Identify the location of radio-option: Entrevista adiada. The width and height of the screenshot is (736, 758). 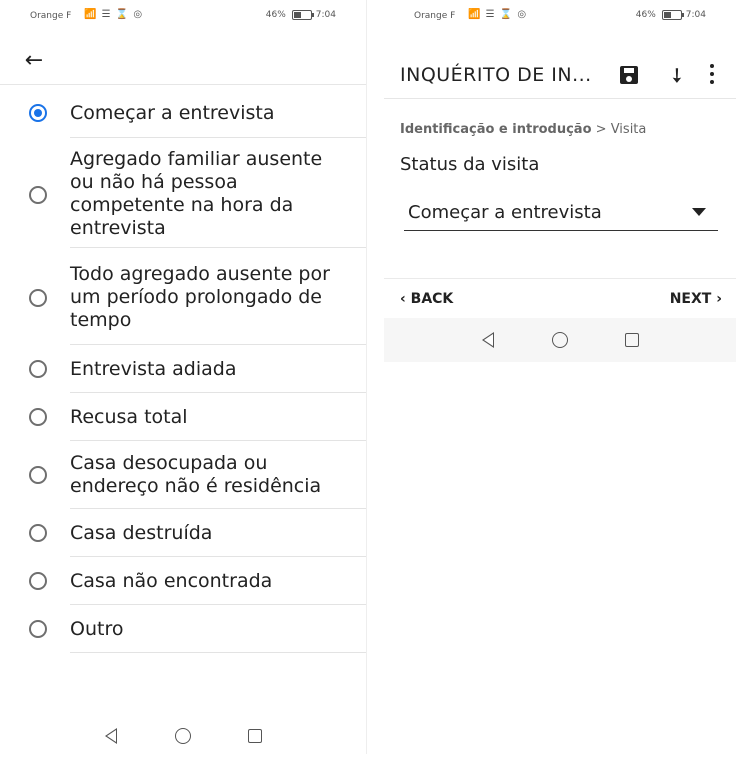
(183, 368).